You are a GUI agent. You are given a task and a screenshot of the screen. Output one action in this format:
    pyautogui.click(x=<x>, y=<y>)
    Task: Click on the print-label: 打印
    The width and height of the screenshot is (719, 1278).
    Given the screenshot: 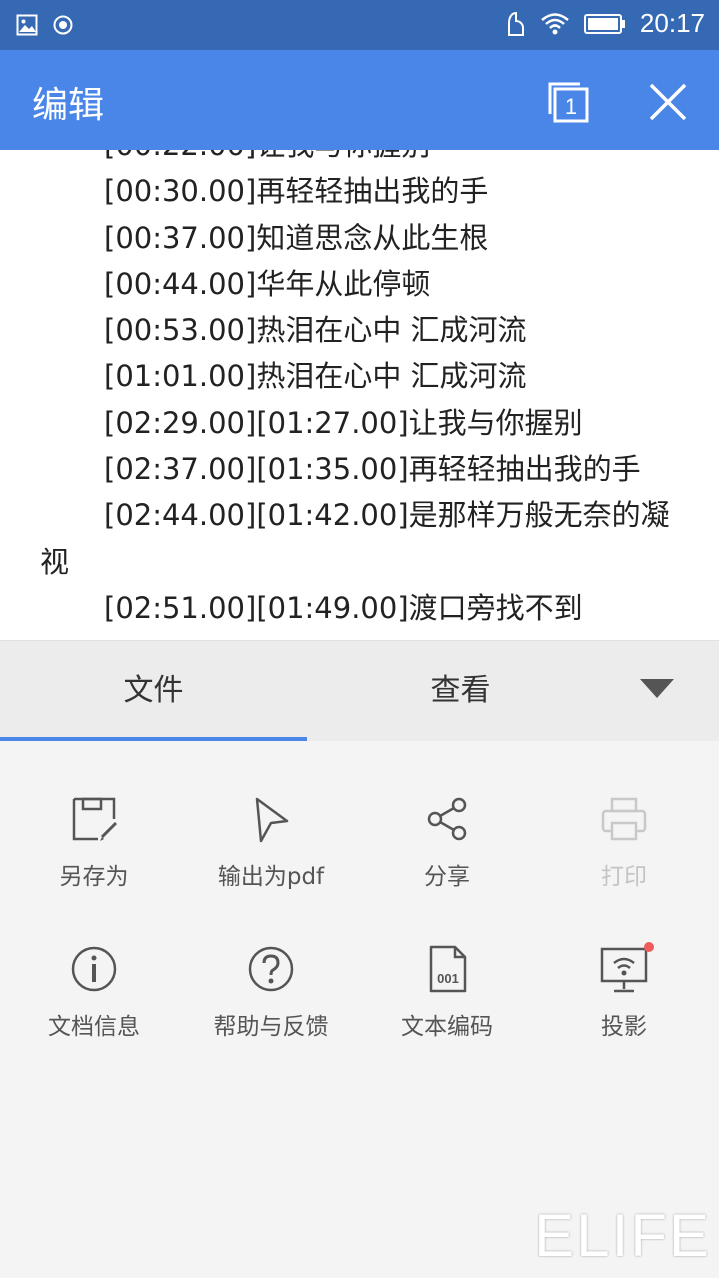 What is the action you would take?
    pyautogui.click(x=624, y=877)
    